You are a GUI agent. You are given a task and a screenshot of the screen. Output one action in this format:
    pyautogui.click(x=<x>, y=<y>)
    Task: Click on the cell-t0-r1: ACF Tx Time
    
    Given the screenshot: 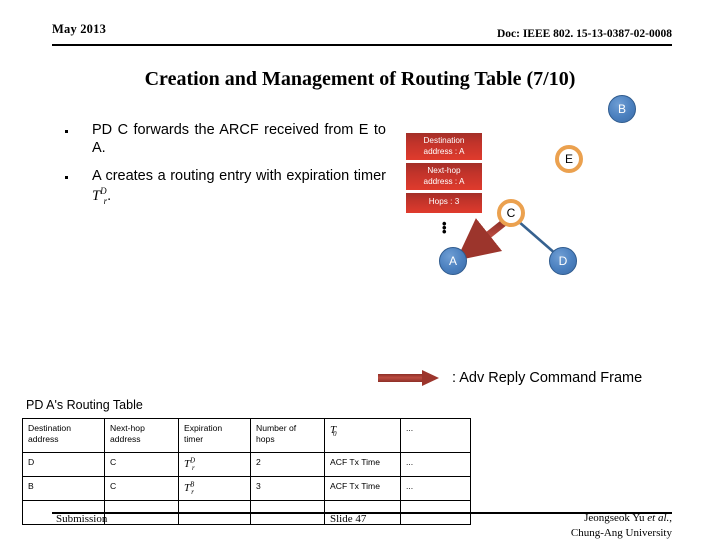 What is the action you would take?
    pyautogui.click(x=362, y=464)
    